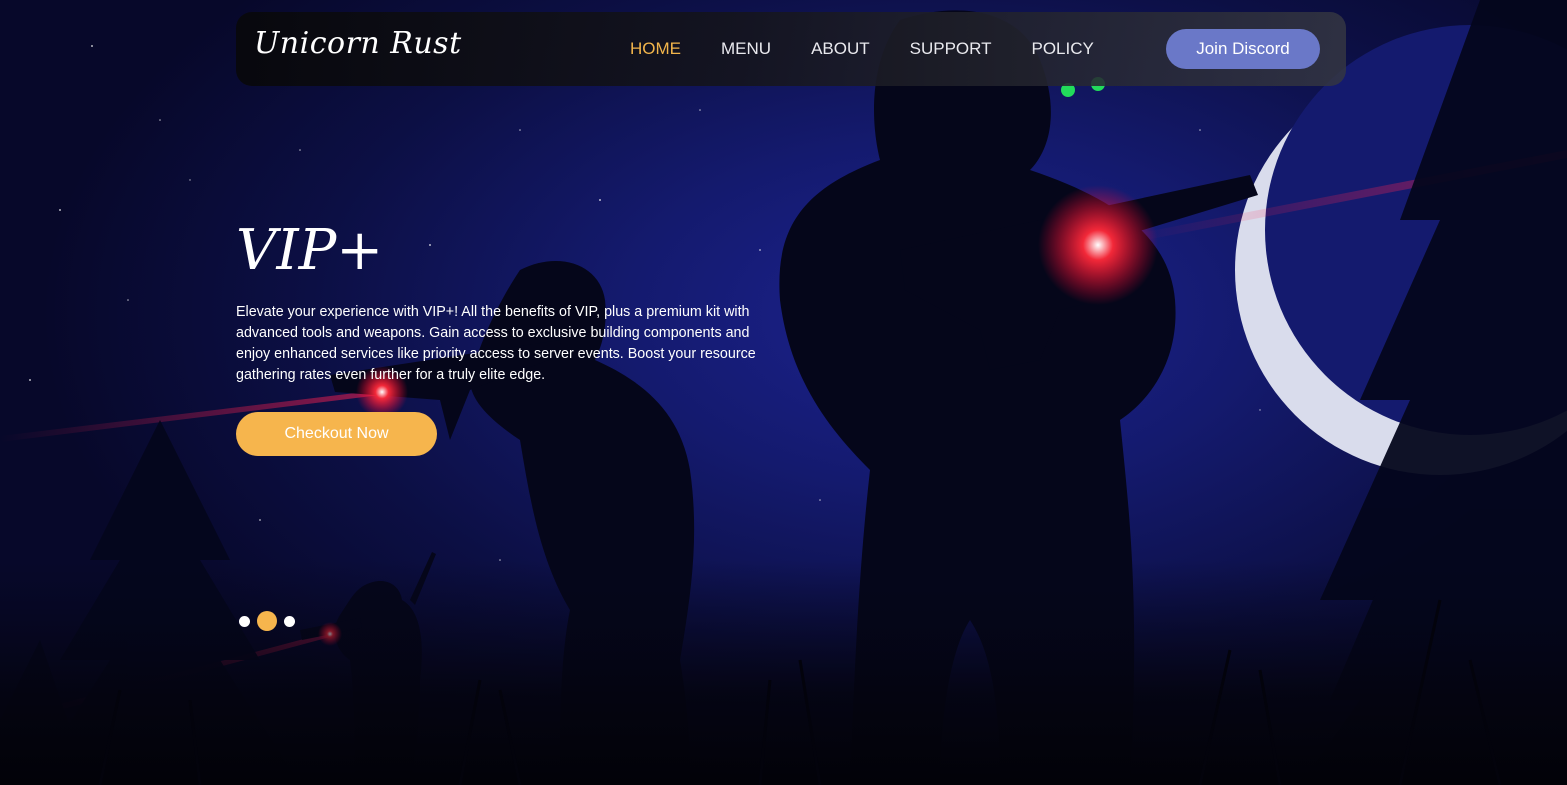  Describe the element at coordinates (882, 49) in the screenshot. I see `nav-links: HOME MENU ABOUT SUPPORT POLICY` at that location.